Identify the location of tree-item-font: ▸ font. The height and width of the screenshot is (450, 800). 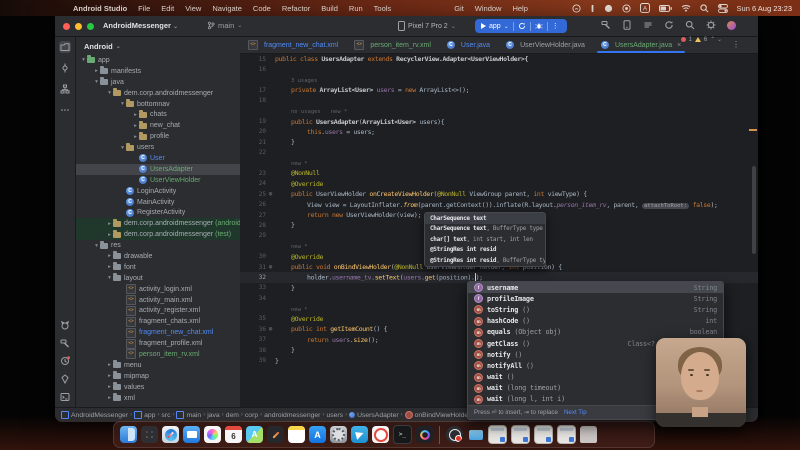
(158, 267).